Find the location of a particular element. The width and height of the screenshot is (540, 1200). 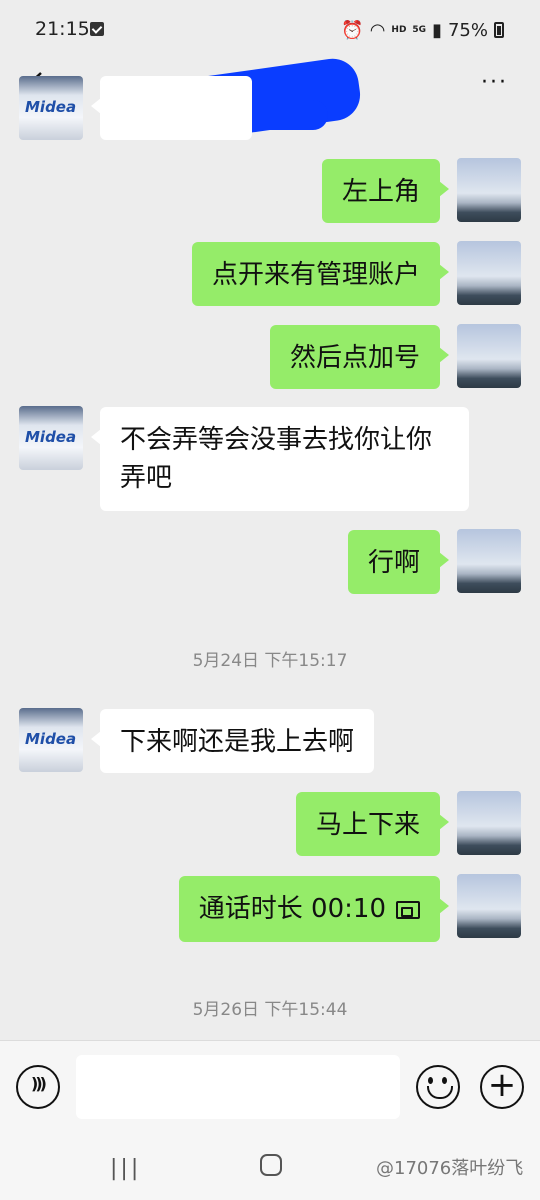

call-duration-text: 通话时长 00:10 is located at coordinates (292, 909).